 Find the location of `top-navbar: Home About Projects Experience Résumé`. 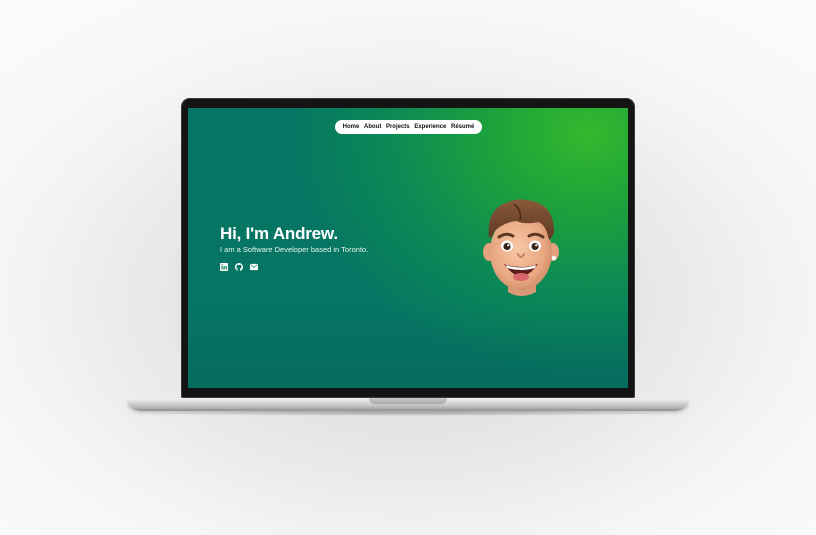

top-navbar: Home About Projects Experience Résumé is located at coordinates (408, 127).